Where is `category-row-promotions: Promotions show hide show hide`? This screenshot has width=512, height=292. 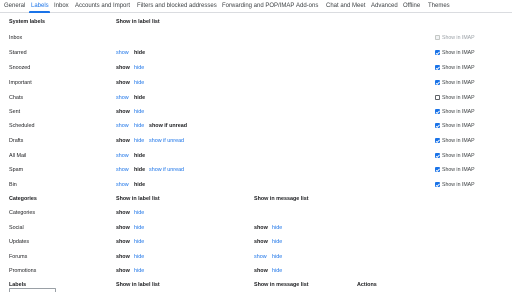 category-row-promotions: Promotions show hide show hide is located at coordinates (256, 271).